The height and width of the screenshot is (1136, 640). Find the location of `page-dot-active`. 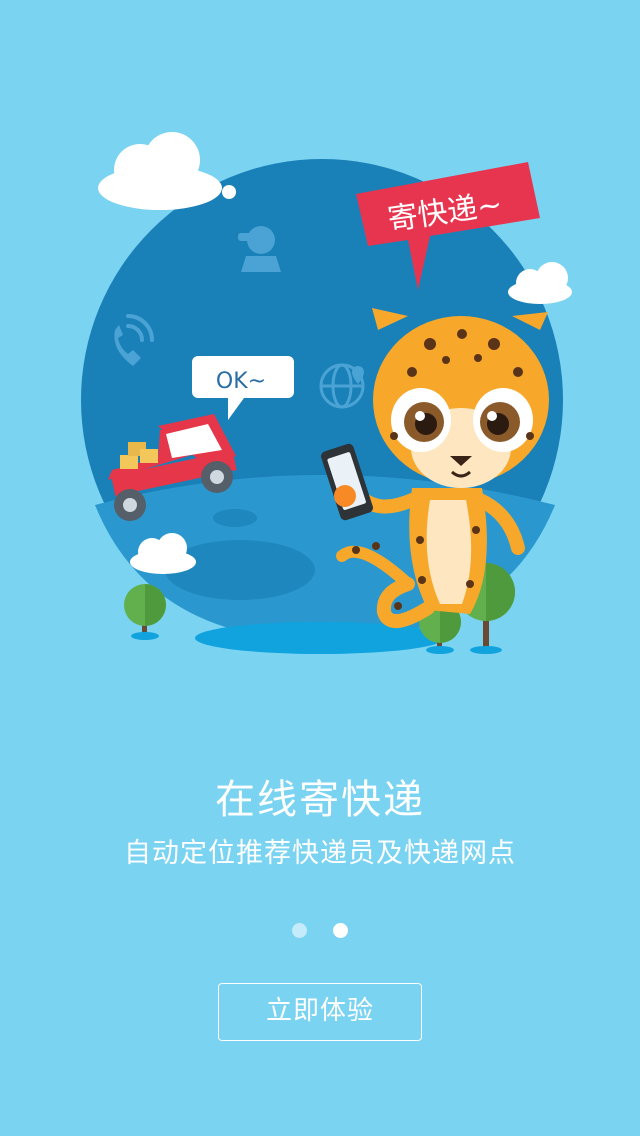

page-dot-active is located at coordinates (340, 930).